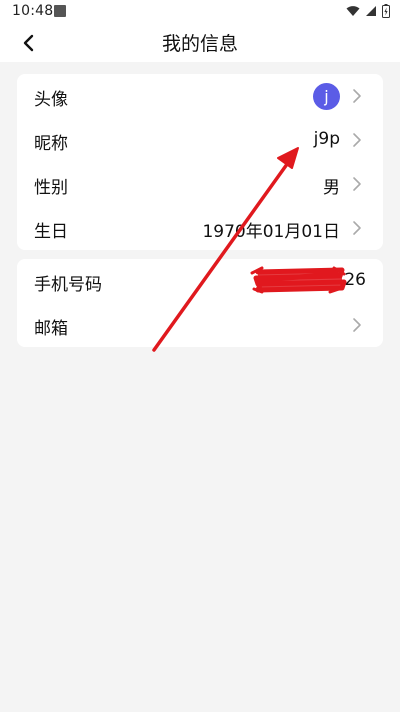 Image resolution: width=400 pixels, height=712 pixels. Describe the element at coordinates (200, 281) in the screenshot. I see `phone-row: 手机号码 26` at that location.